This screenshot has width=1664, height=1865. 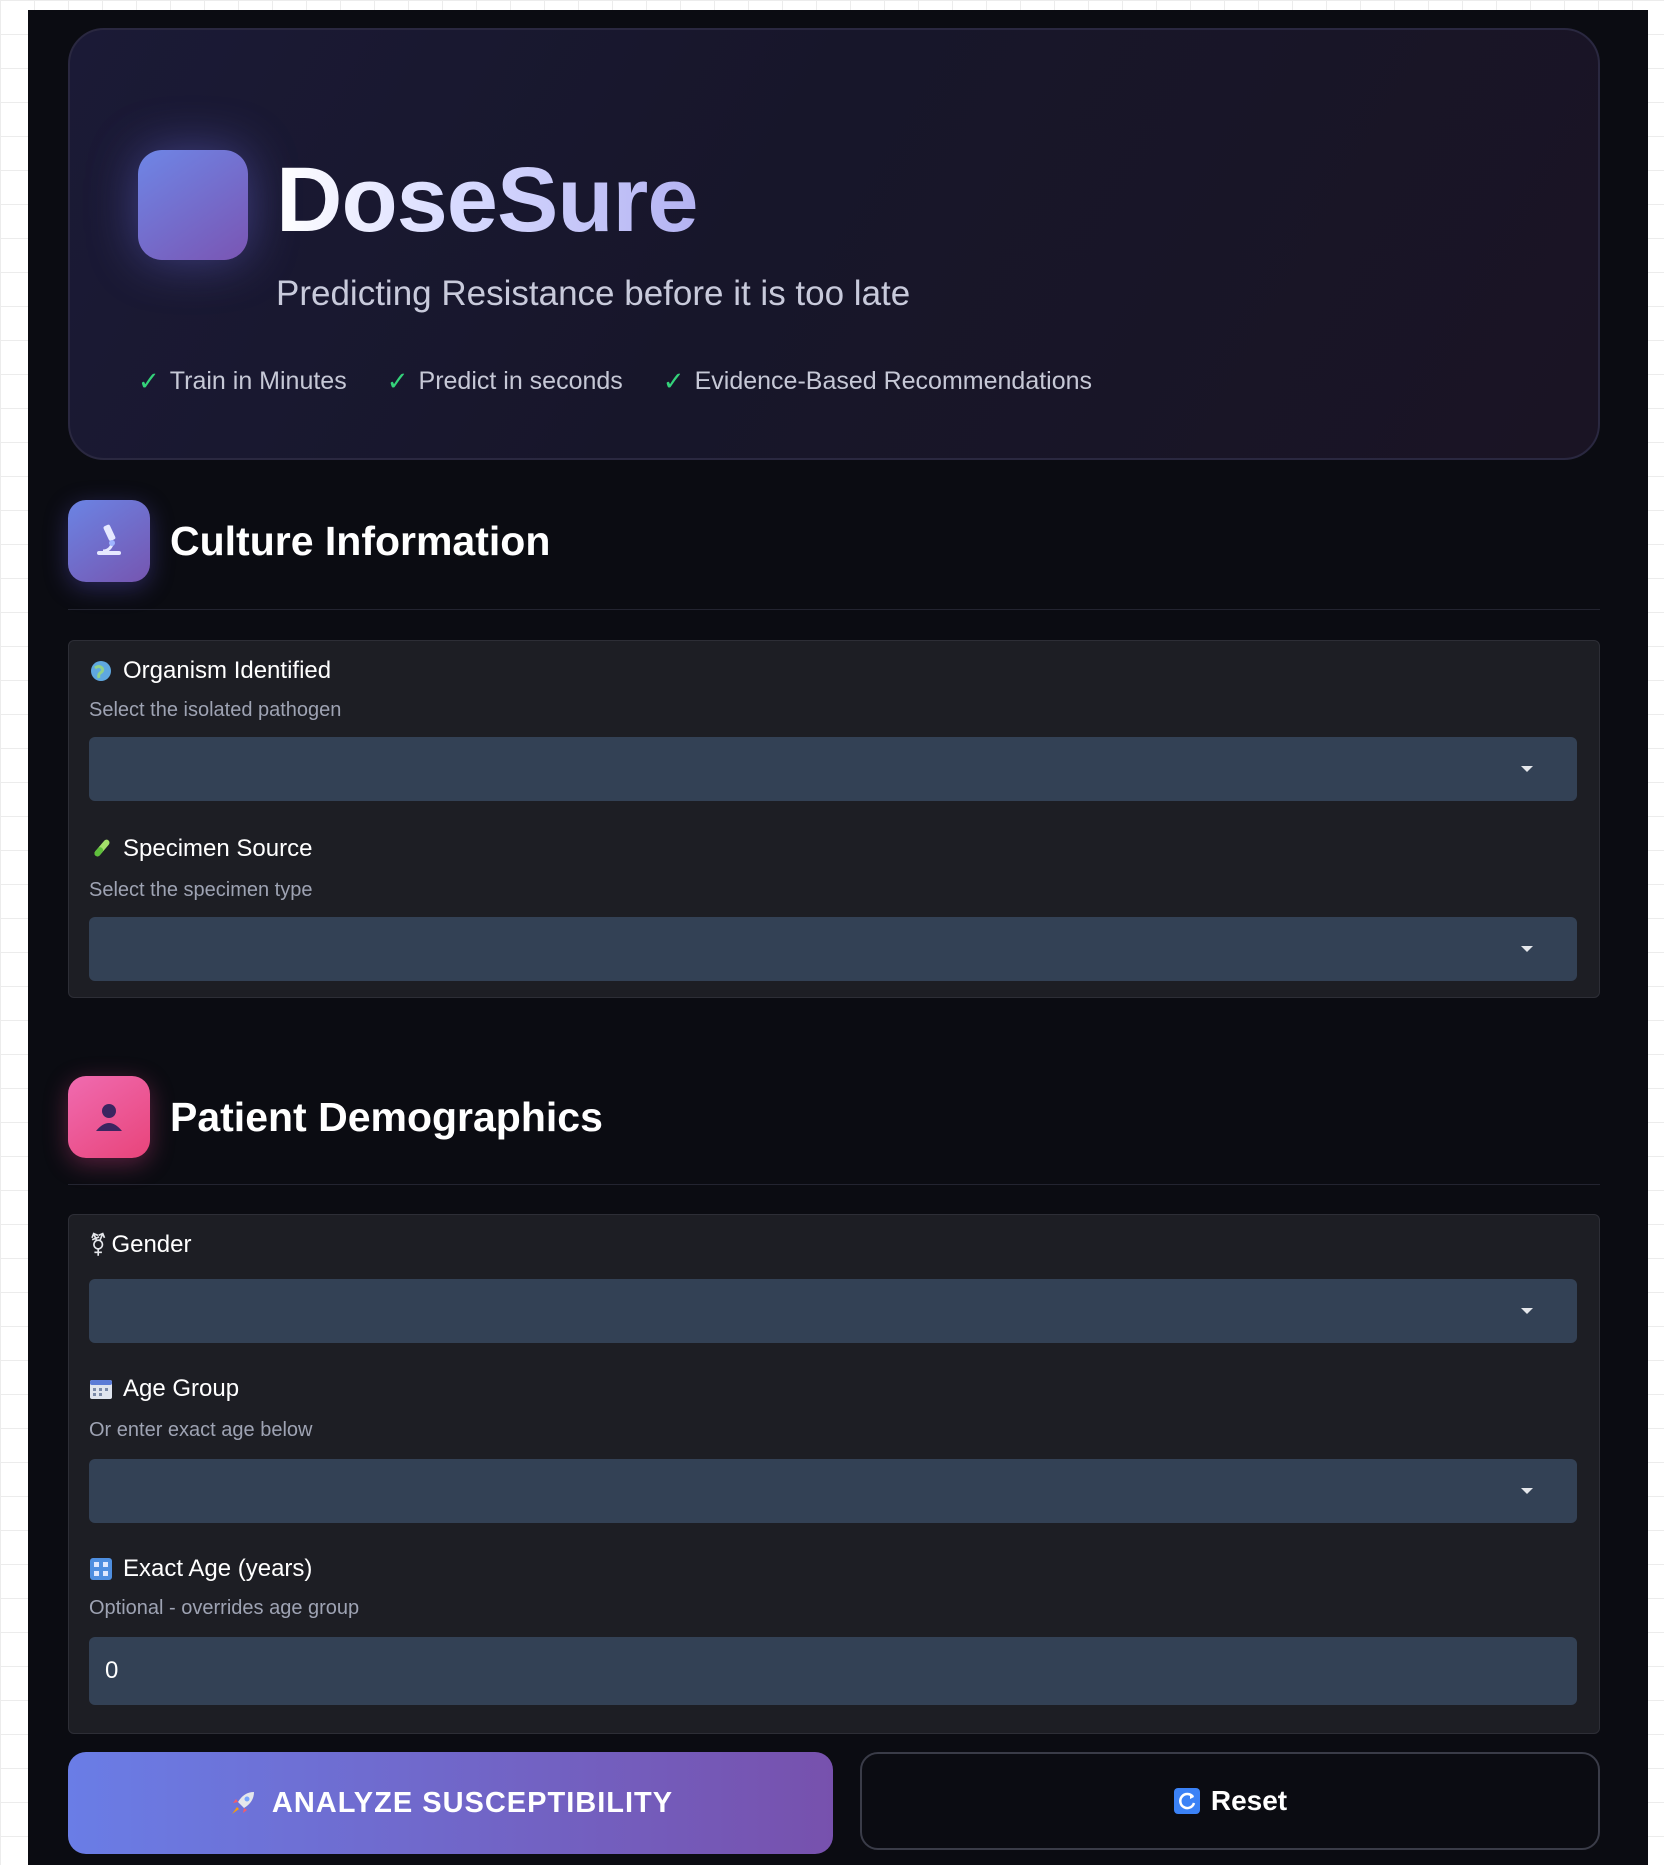 I want to click on feature-item: ✓ Train in Minutes, so click(x=242, y=381).